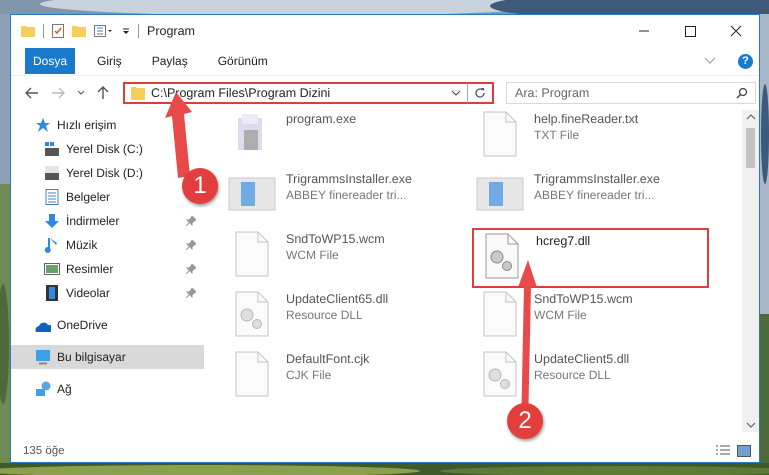  Describe the element at coordinates (109, 61) in the screenshot. I see `ribbon-tab: Giriş` at that location.